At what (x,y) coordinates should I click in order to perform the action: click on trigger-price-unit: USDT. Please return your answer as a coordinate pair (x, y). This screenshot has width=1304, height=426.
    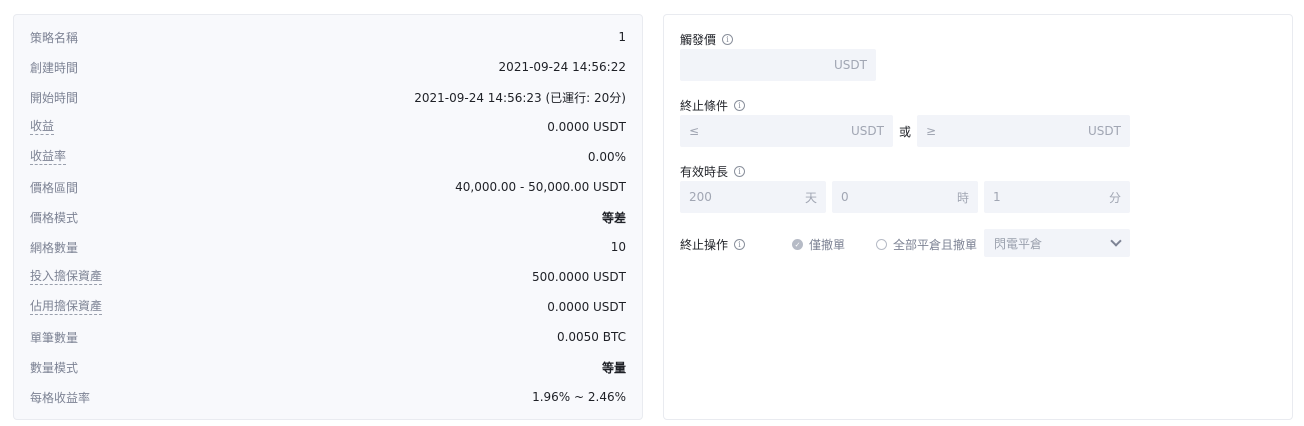
    Looking at the image, I should click on (850, 65).